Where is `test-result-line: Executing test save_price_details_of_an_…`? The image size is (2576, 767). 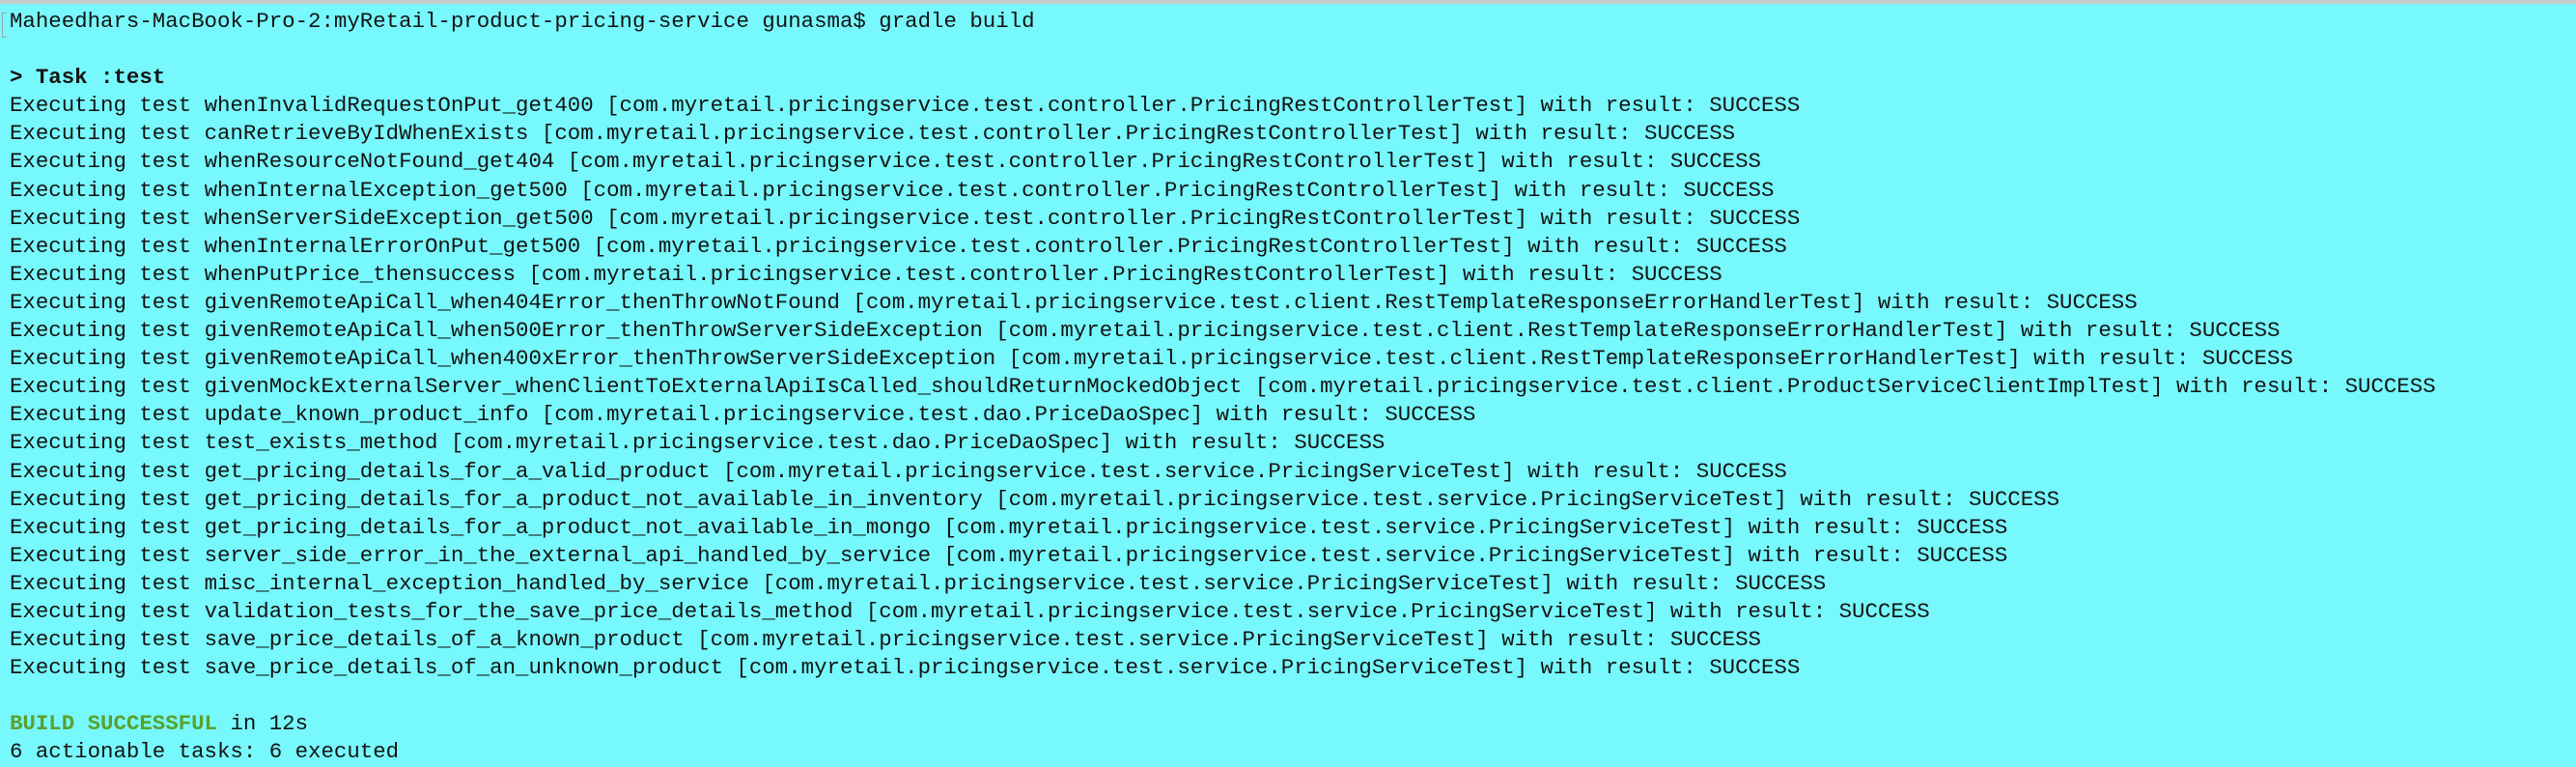
test-result-line: Executing test save_price_details_of_an_… is located at coordinates (906, 668).